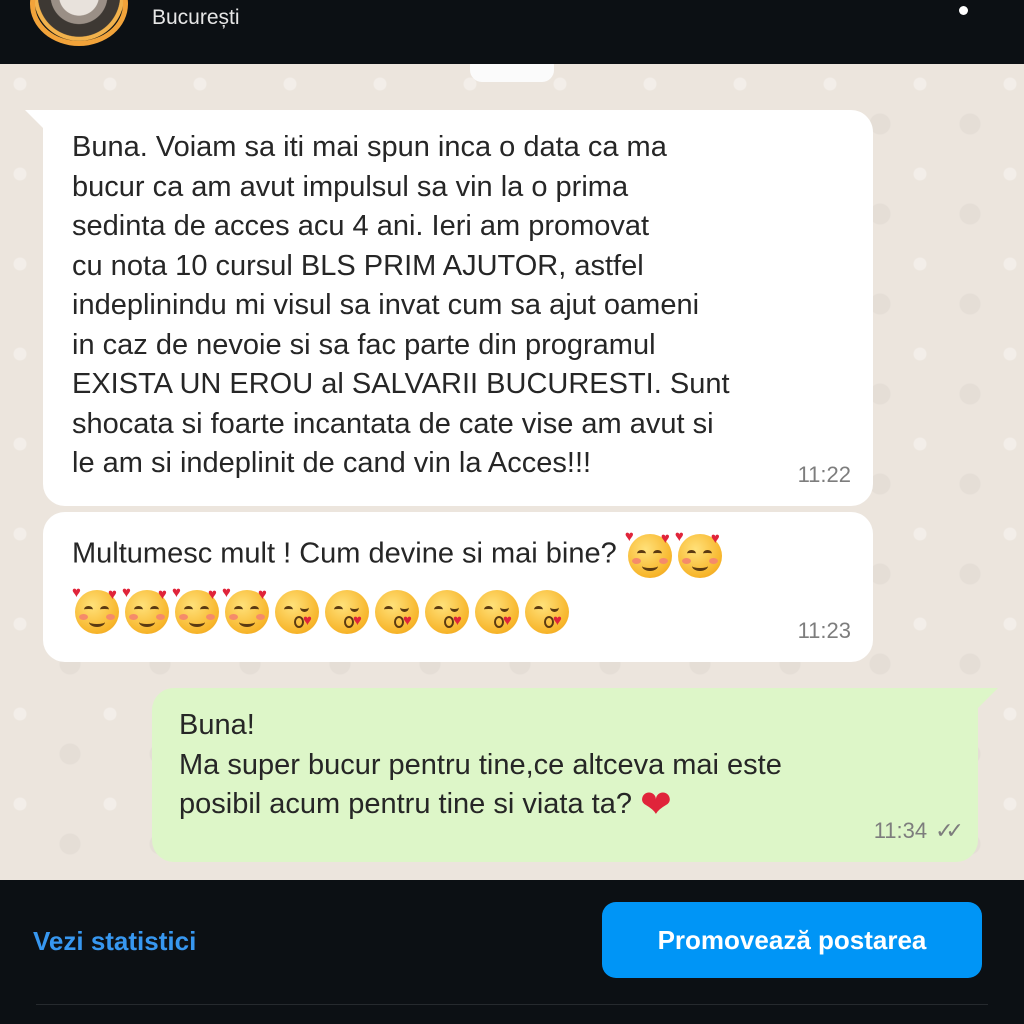 Image resolution: width=1024 pixels, height=1024 pixels. I want to click on promote-post-button: Promovează postarea, so click(792, 940).